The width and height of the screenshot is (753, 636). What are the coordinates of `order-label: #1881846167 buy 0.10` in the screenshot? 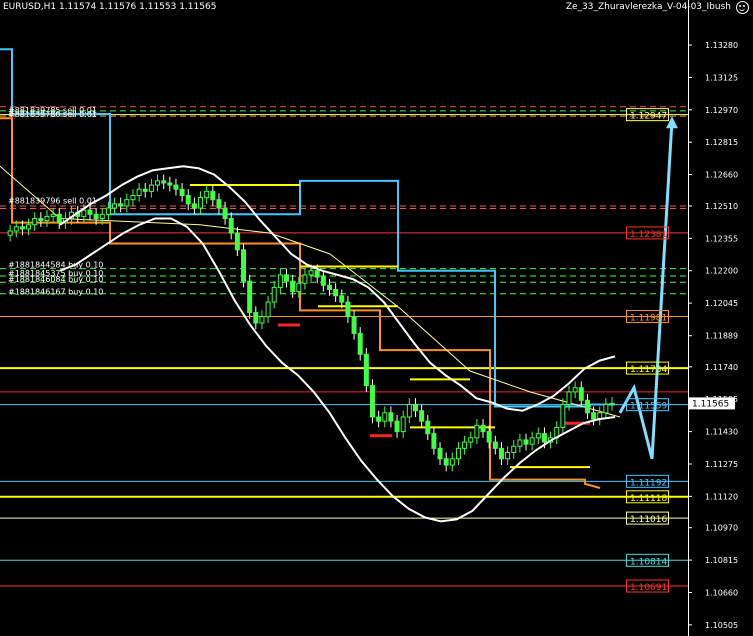 It's located at (55, 292).